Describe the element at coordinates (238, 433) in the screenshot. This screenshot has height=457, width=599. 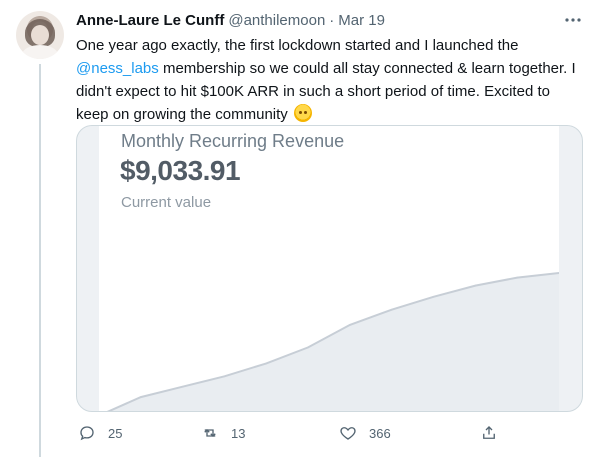
I see `retweet-count: 13` at that location.